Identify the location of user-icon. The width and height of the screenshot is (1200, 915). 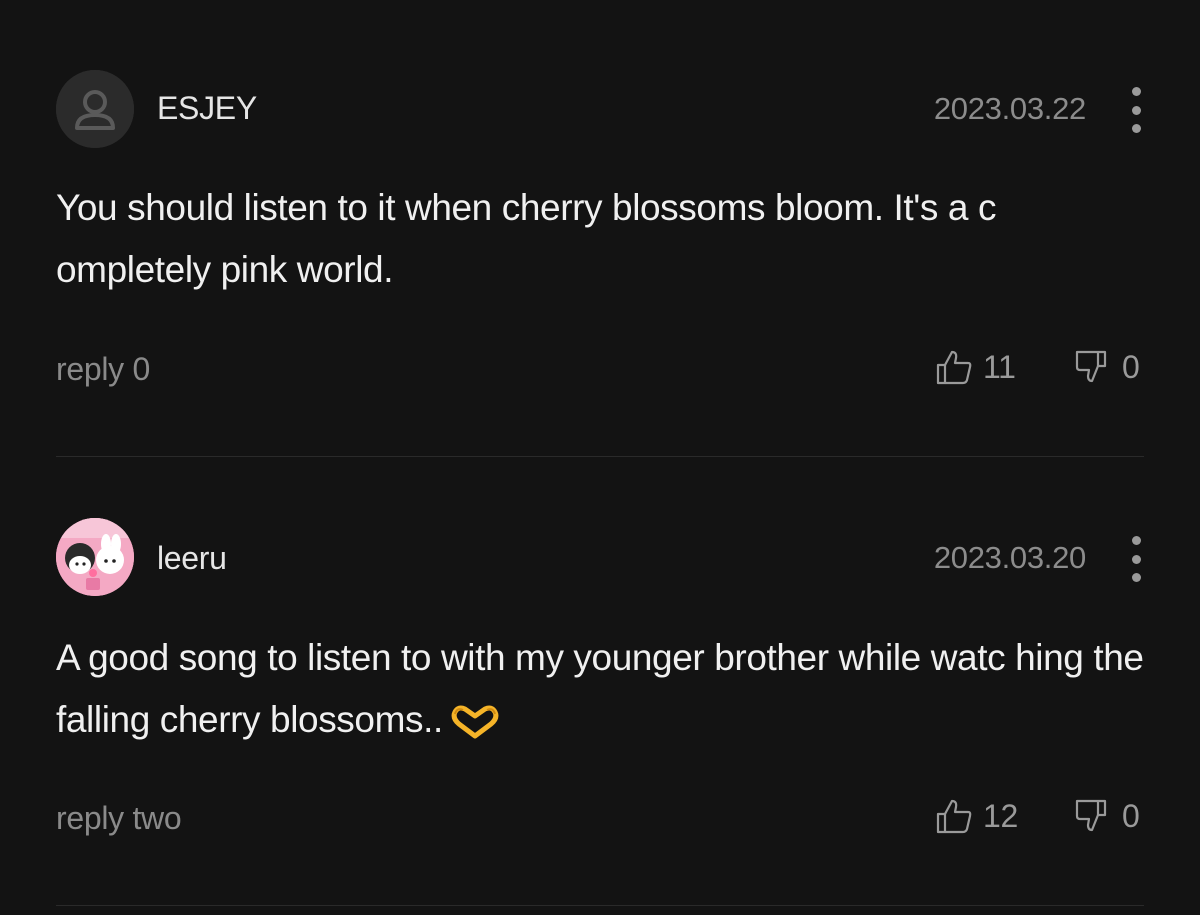
(95, 109).